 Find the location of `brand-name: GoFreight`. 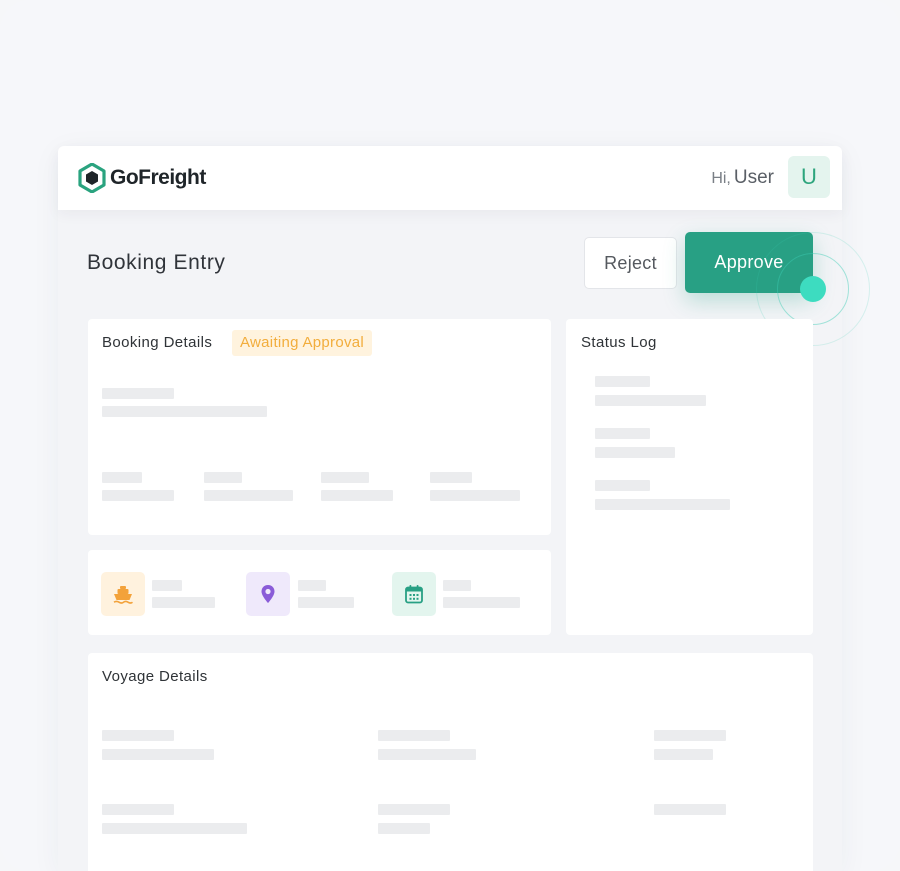

brand-name: GoFreight is located at coordinates (158, 177).